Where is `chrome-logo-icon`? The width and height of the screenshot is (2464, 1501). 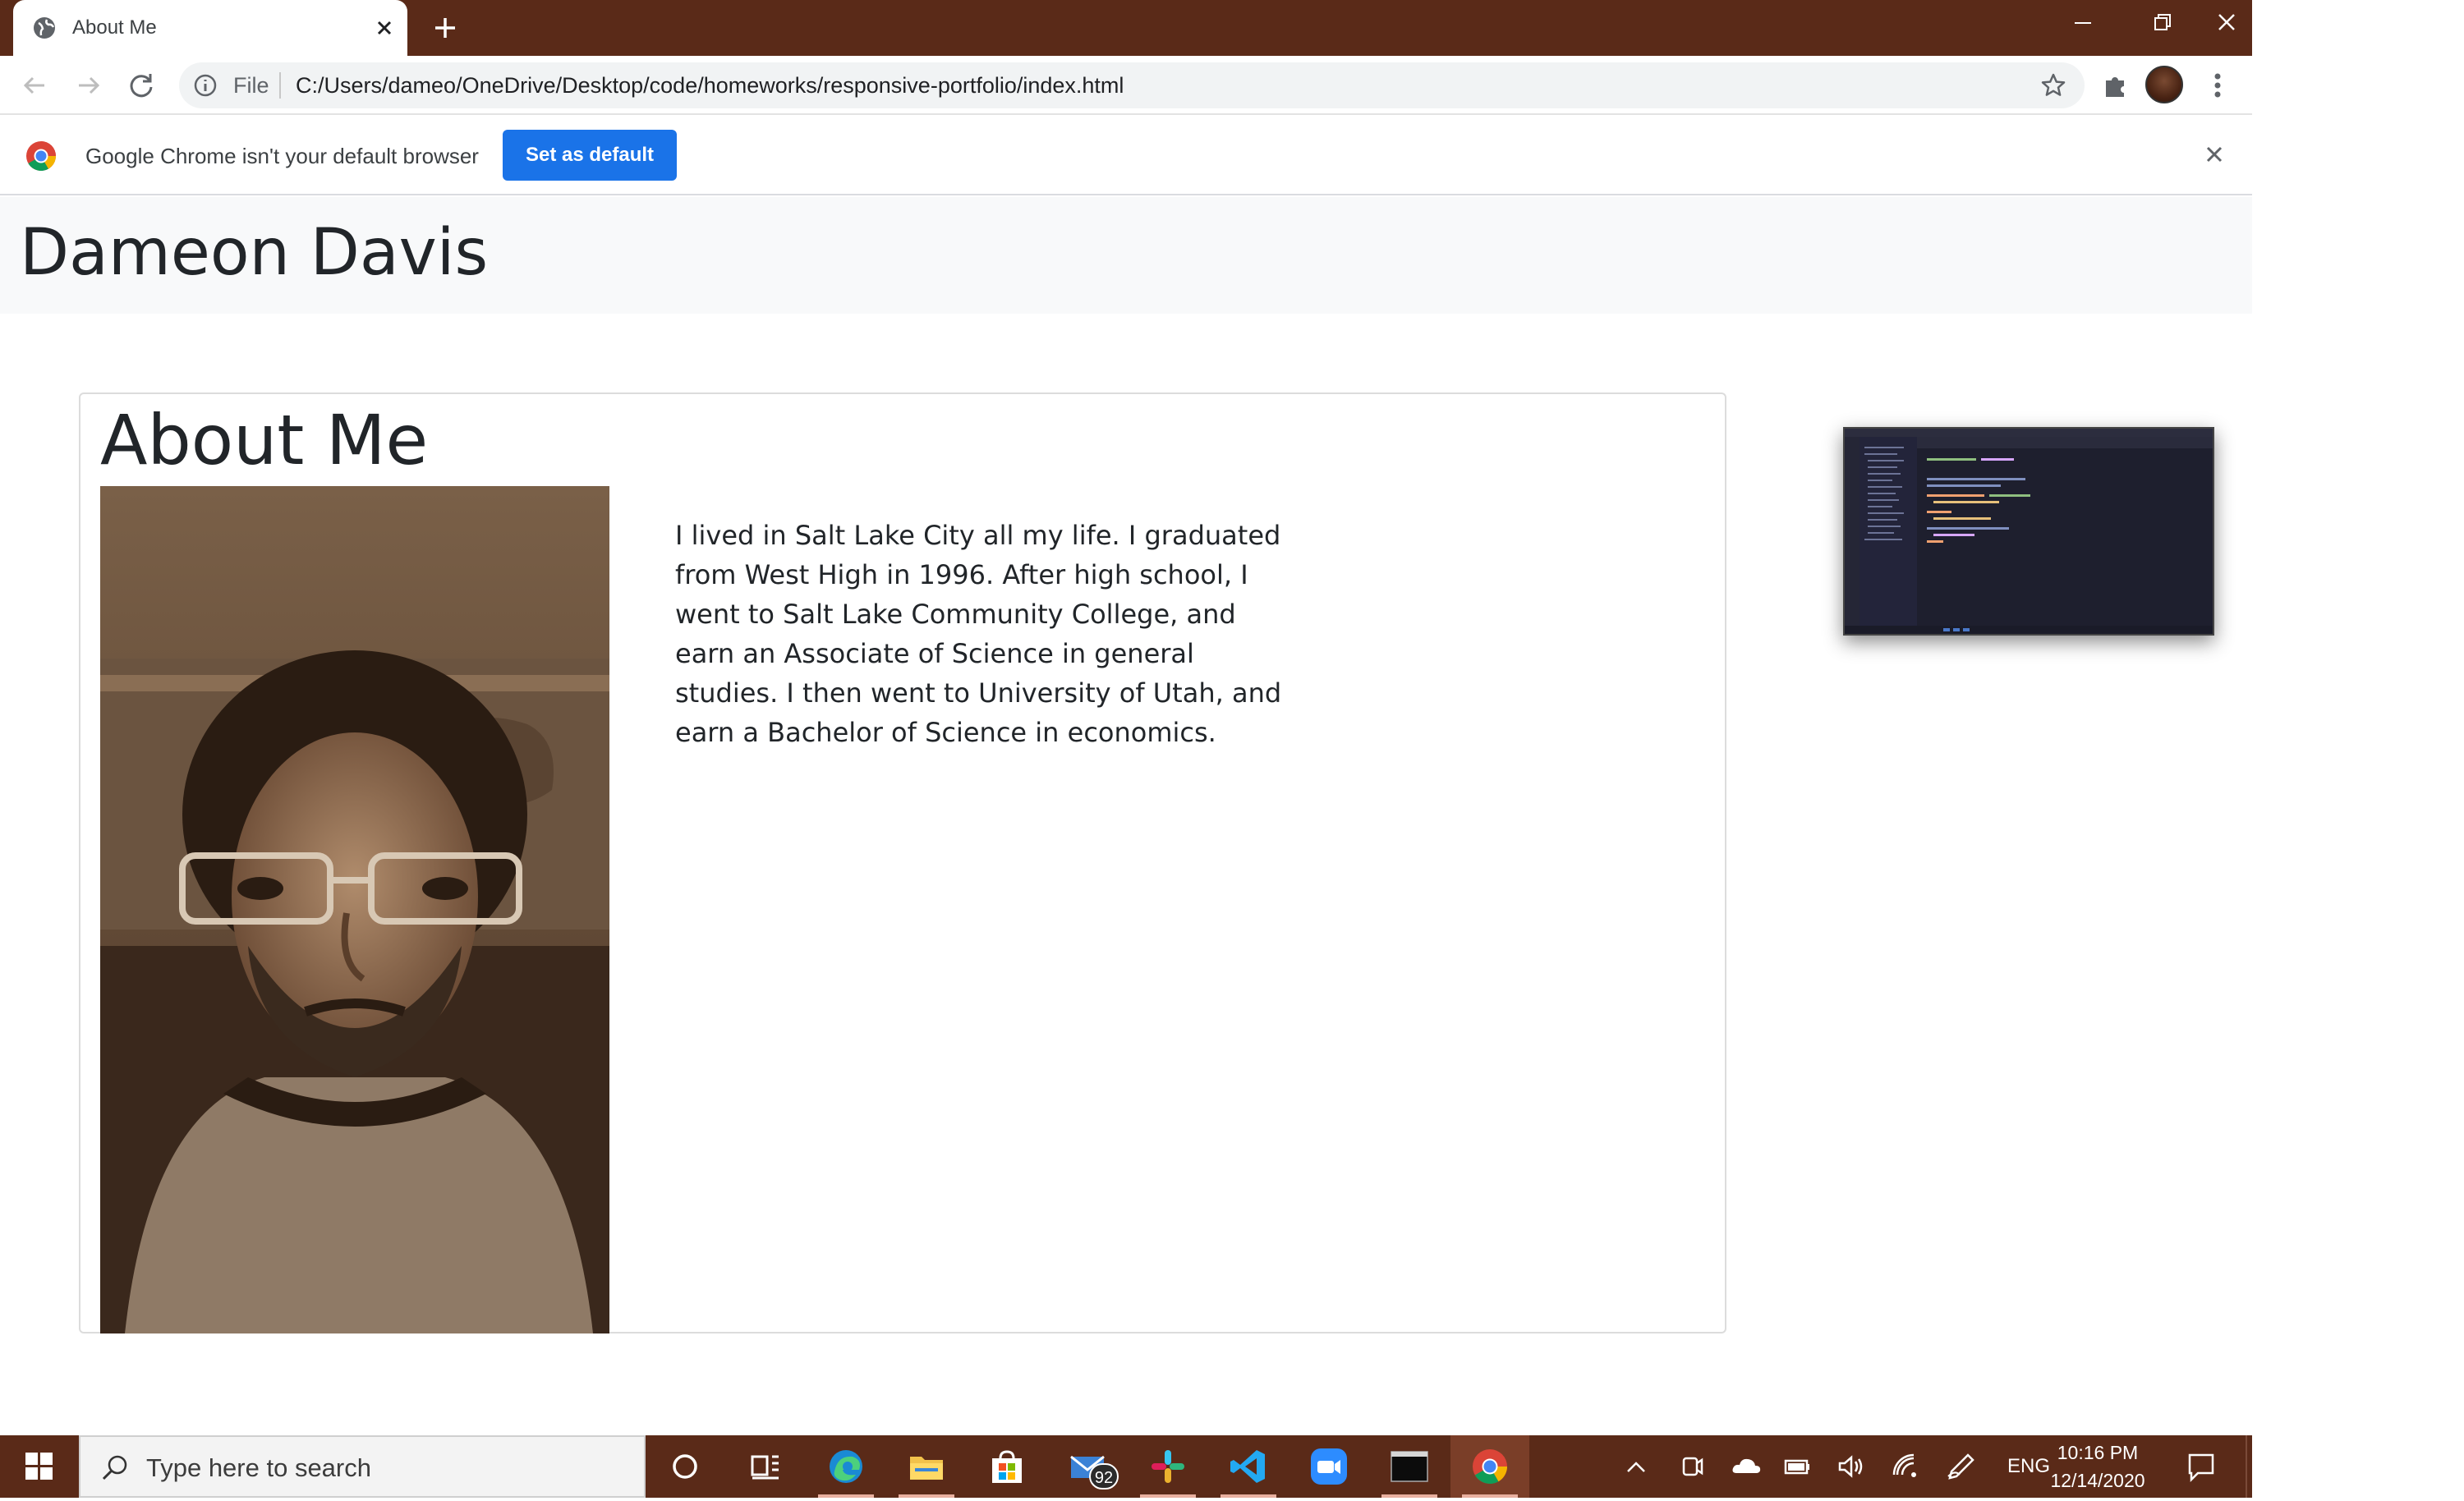
chrome-logo-icon is located at coordinates (41, 156).